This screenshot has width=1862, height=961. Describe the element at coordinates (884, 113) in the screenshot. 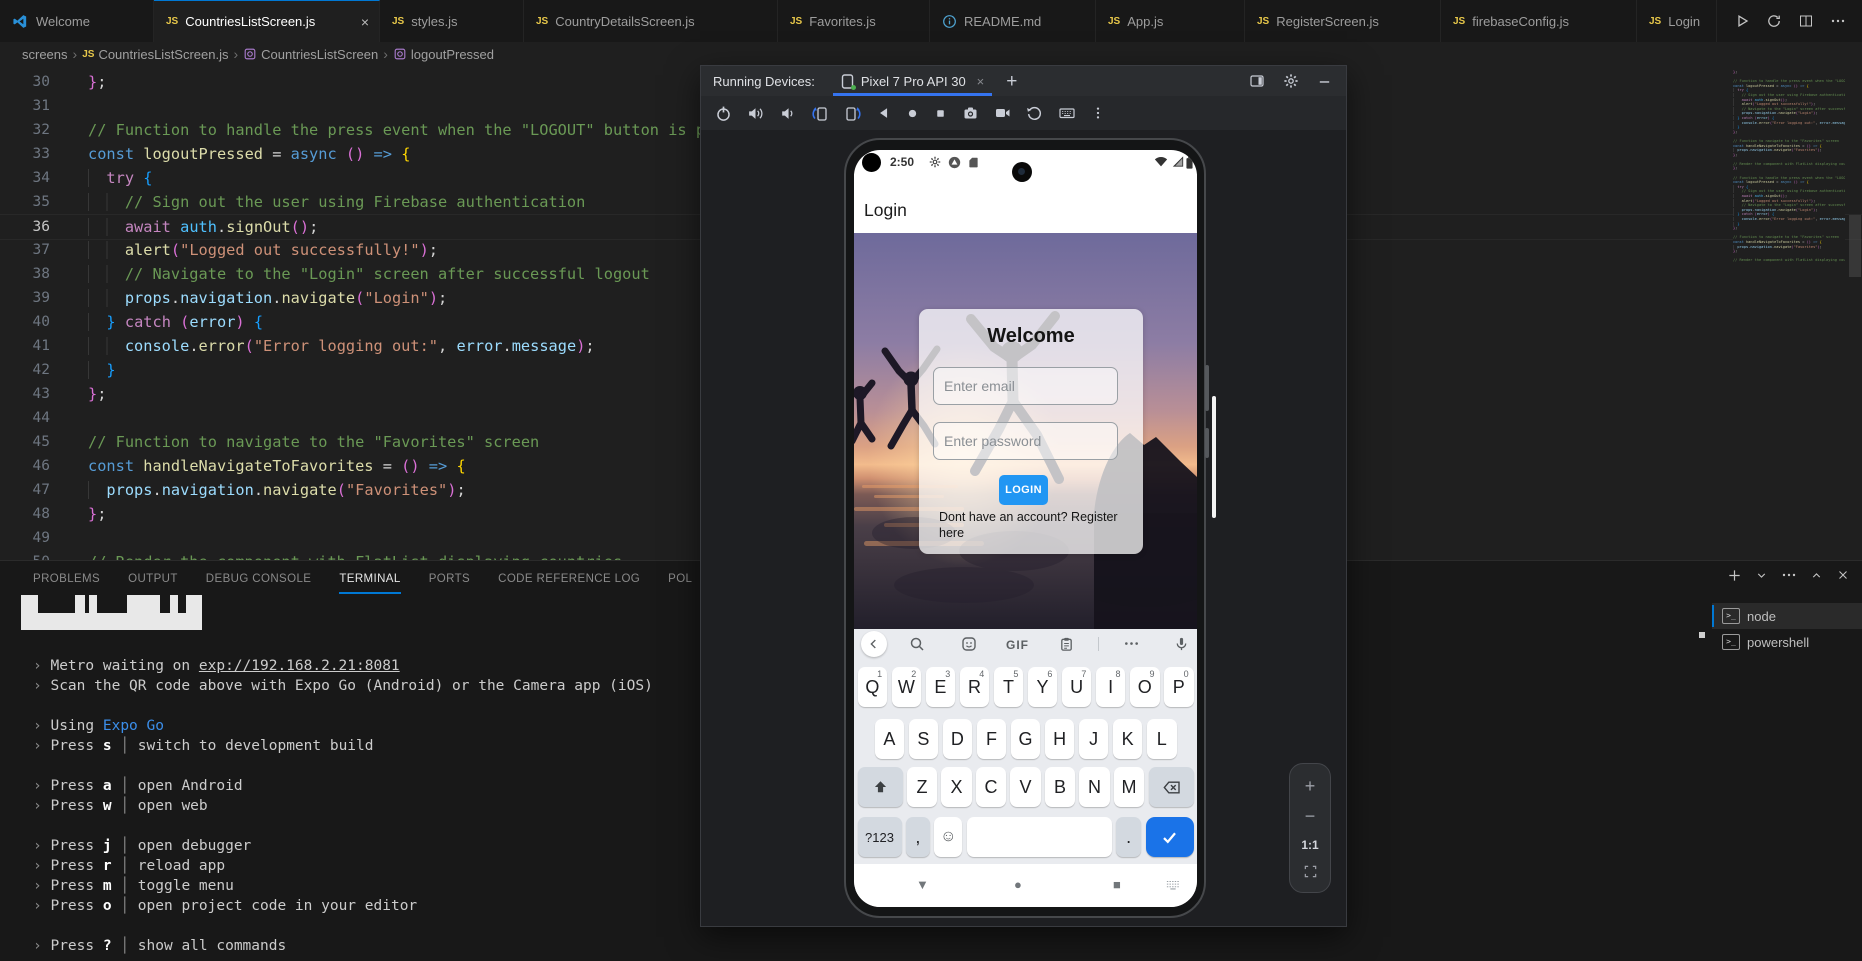

I see `back-button` at that location.